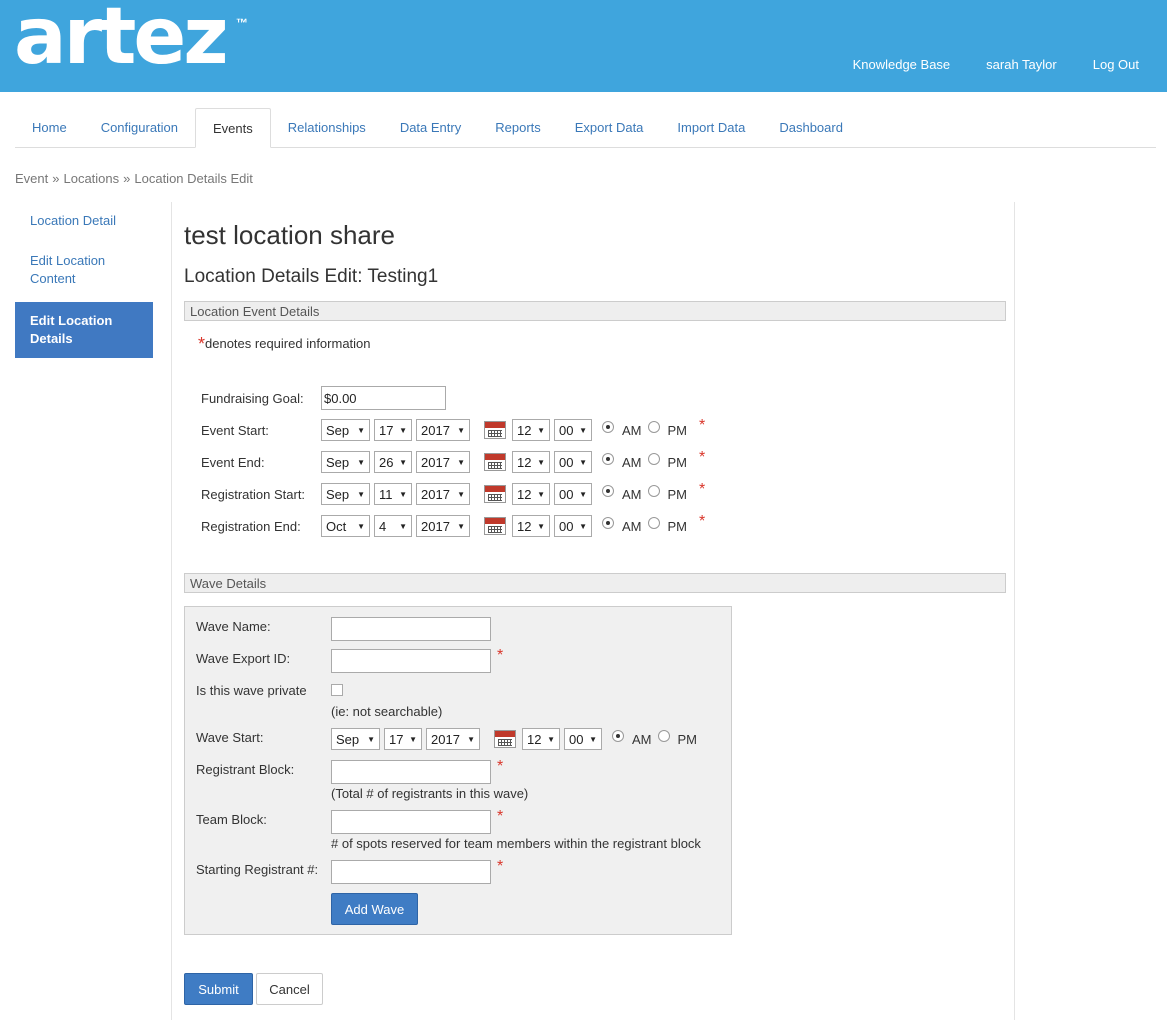  What do you see at coordinates (327, 128) in the screenshot?
I see `tab-relationships: Relationships` at bounding box center [327, 128].